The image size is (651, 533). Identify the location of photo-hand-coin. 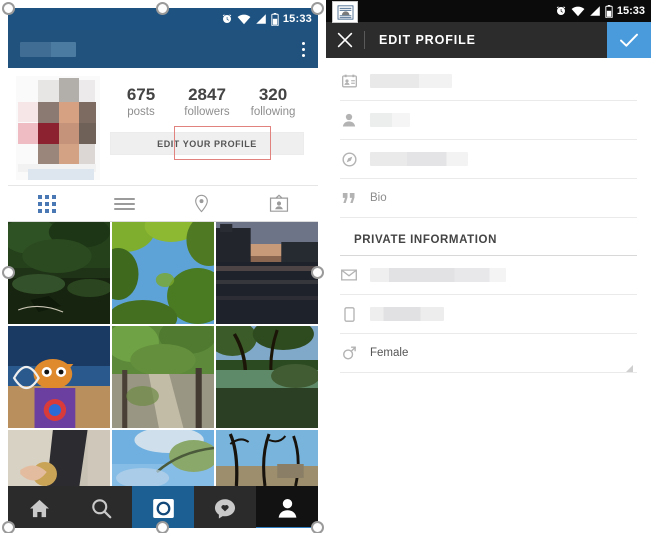
(59, 458).